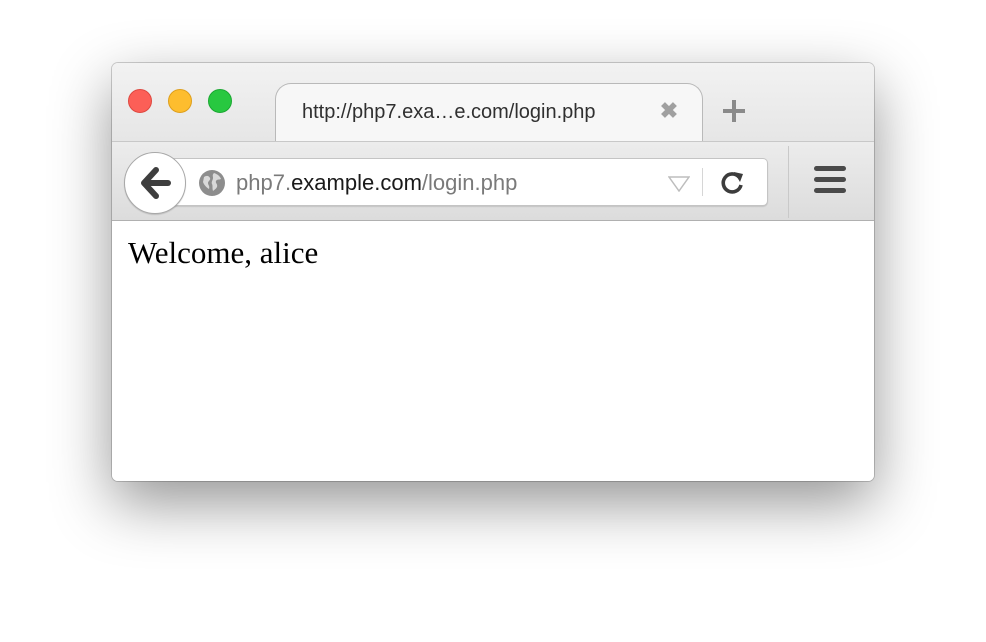 This screenshot has width=986, height=642. I want to click on url-bar-separator, so click(702, 182).